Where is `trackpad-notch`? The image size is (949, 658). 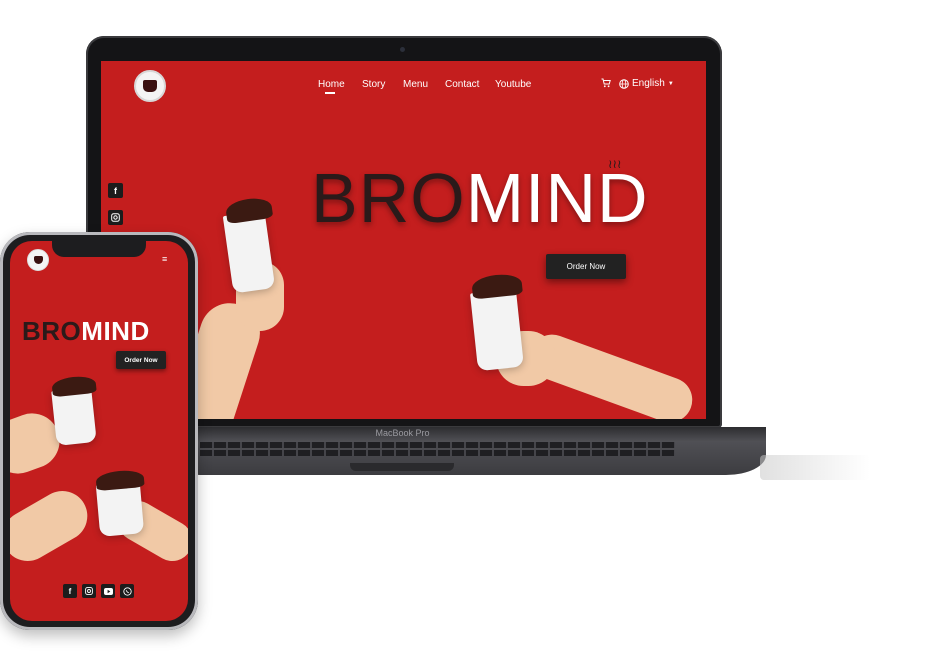
trackpad-notch is located at coordinates (402, 467).